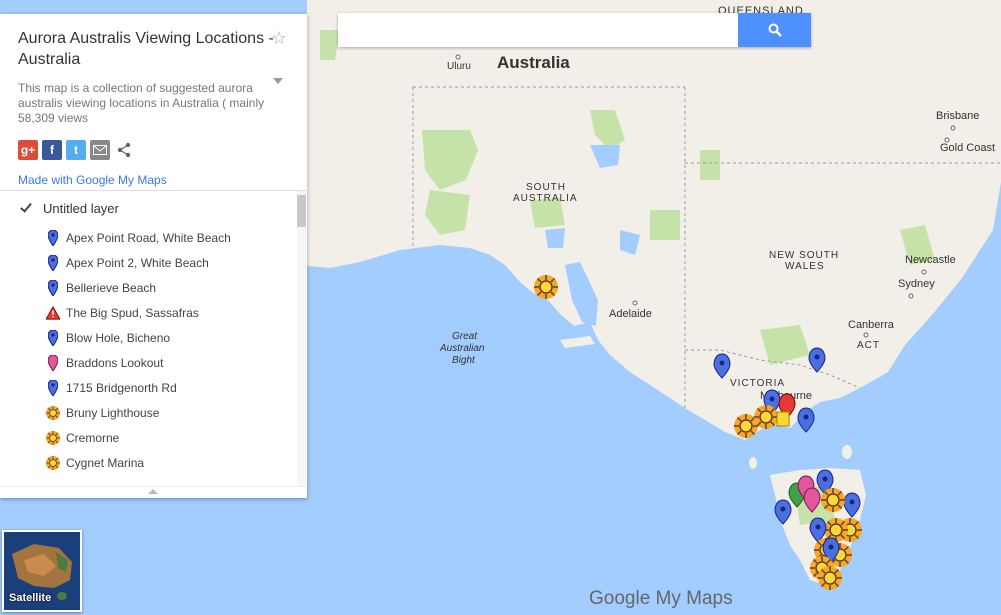  Describe the element at coordinates (804, 255) in the screenshot. I see `label-new-south: NEW SOUTH` at that location.